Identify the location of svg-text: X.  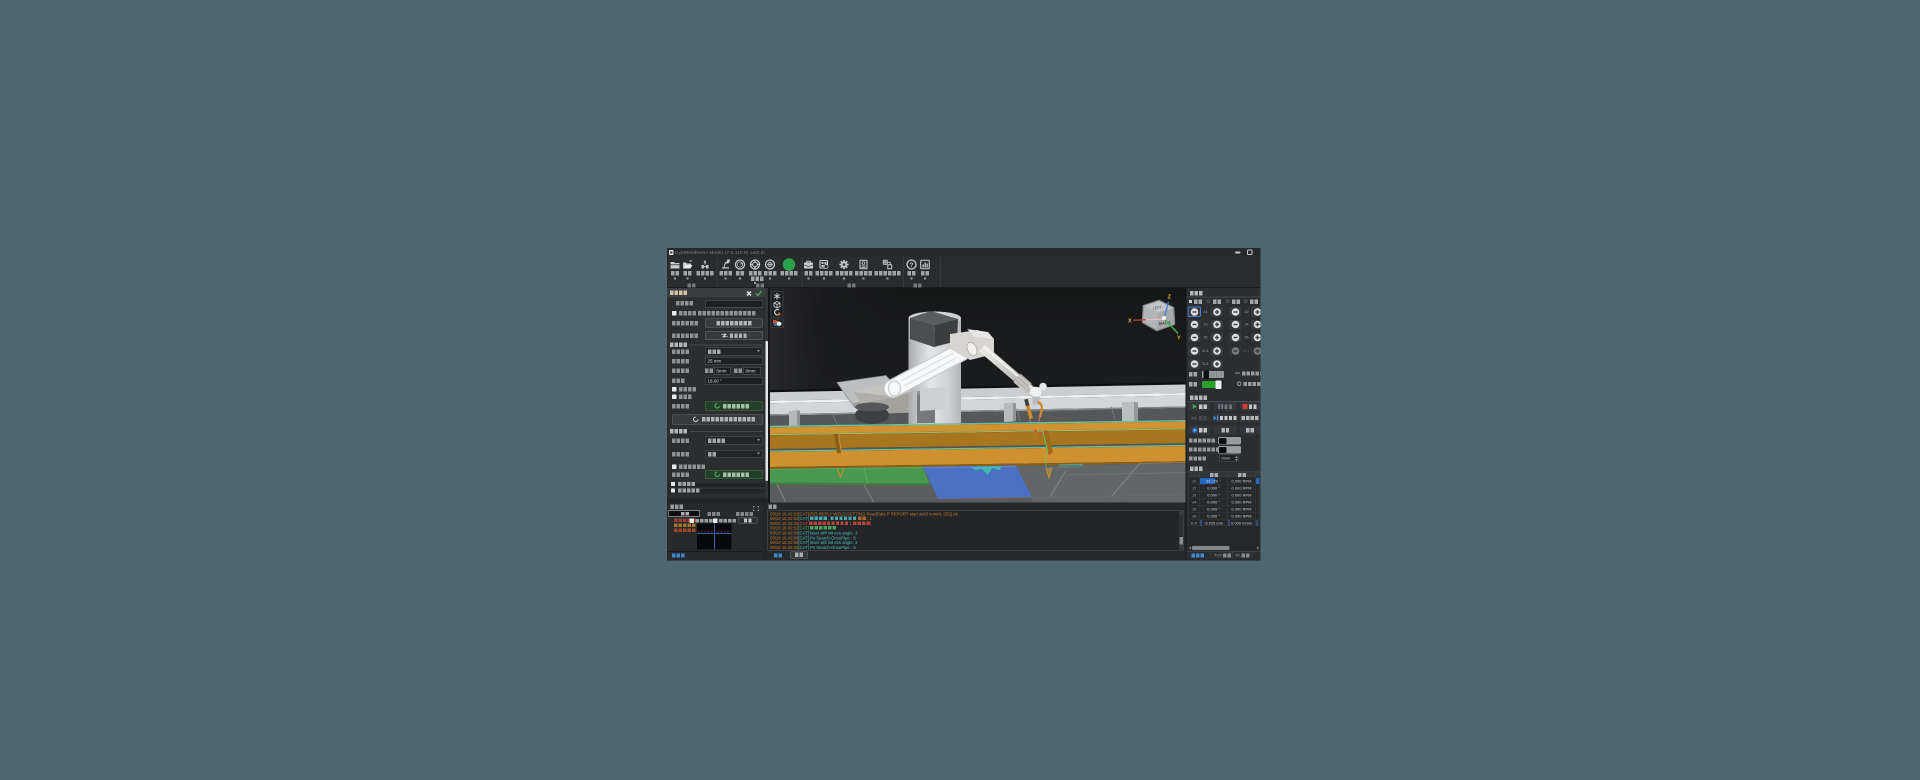
(1130, 322).